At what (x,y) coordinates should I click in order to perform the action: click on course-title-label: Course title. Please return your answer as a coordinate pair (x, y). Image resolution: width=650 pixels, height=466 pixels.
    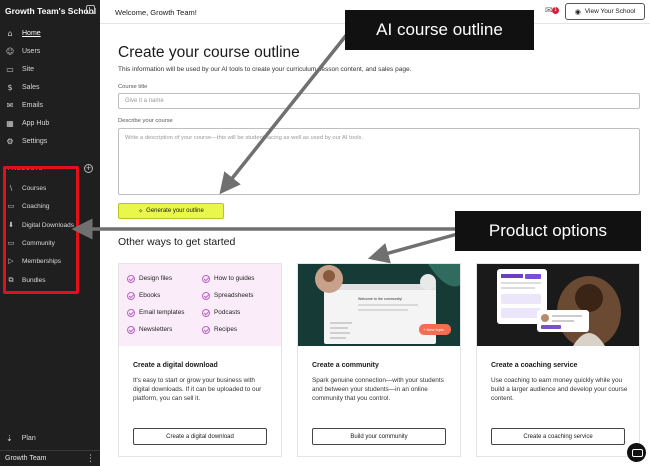
    Looking at the image, I should click on (133, 87).